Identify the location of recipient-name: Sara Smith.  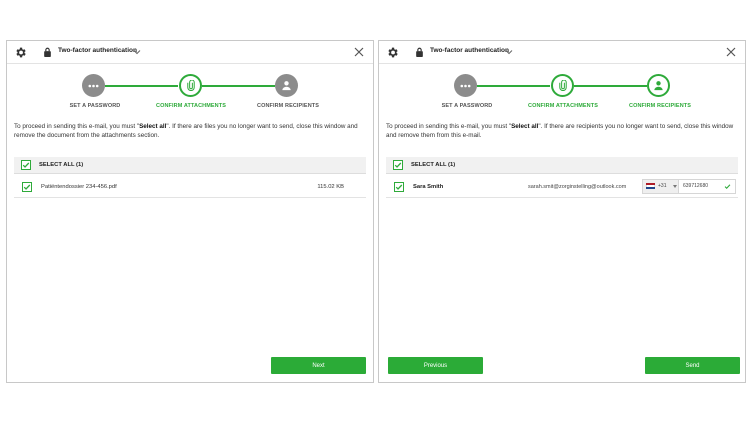
(428, 186).